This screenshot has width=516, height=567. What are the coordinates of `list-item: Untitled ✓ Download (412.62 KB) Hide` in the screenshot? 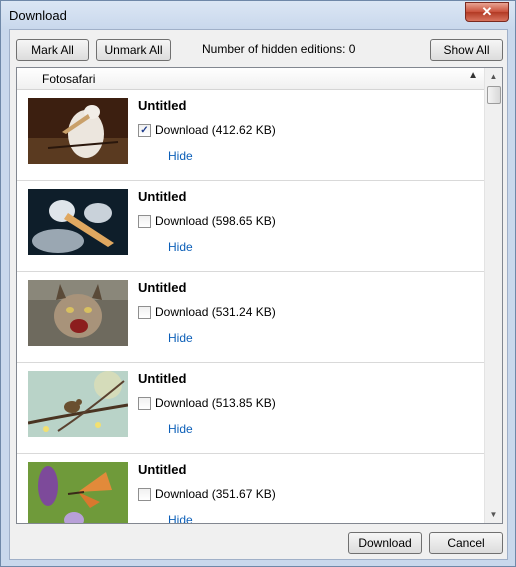 It's located at (250, 135).